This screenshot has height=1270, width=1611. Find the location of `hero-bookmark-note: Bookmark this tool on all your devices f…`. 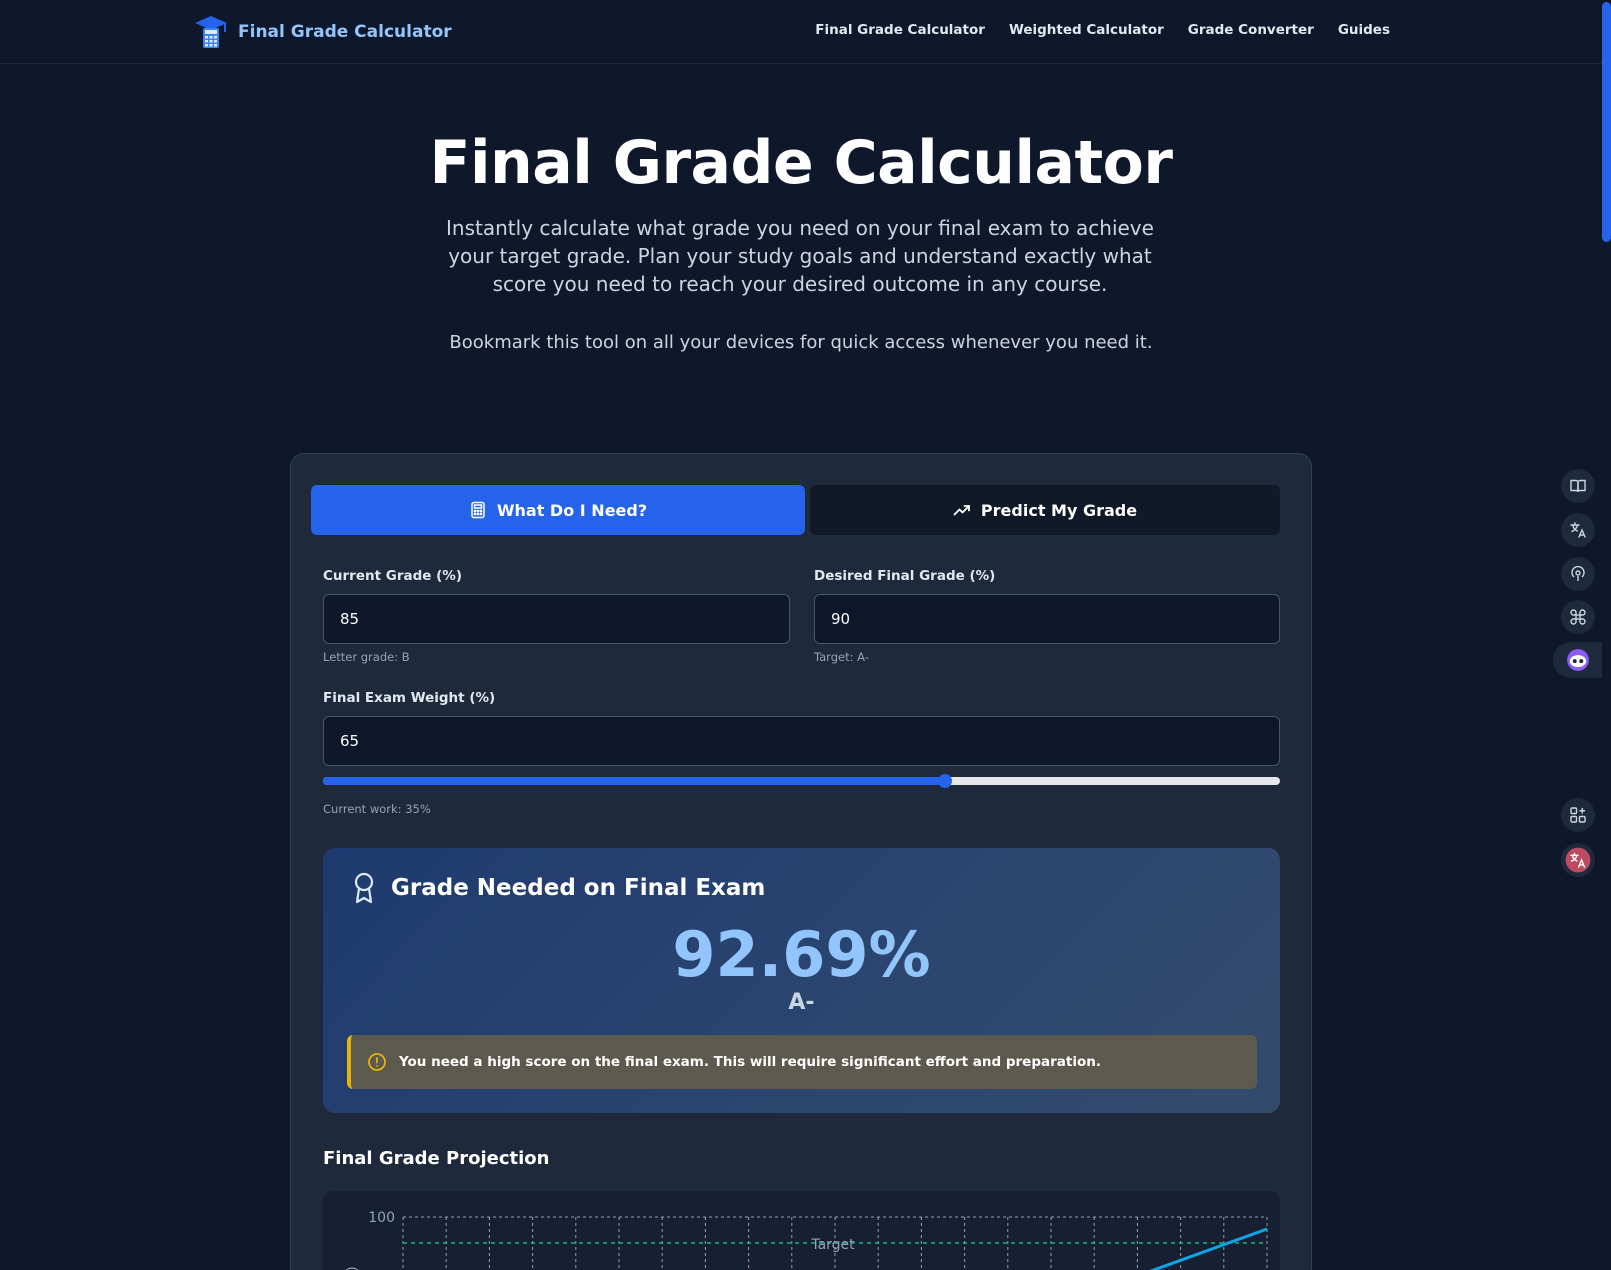

hero-bookmark-note: Bookmark this tool on all your devices f… is located at coordinates (801, 342).